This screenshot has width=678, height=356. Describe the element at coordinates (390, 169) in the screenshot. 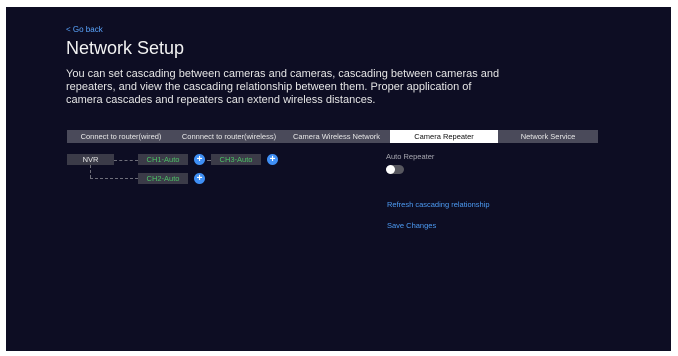

I see `toggle-knob` at that location.